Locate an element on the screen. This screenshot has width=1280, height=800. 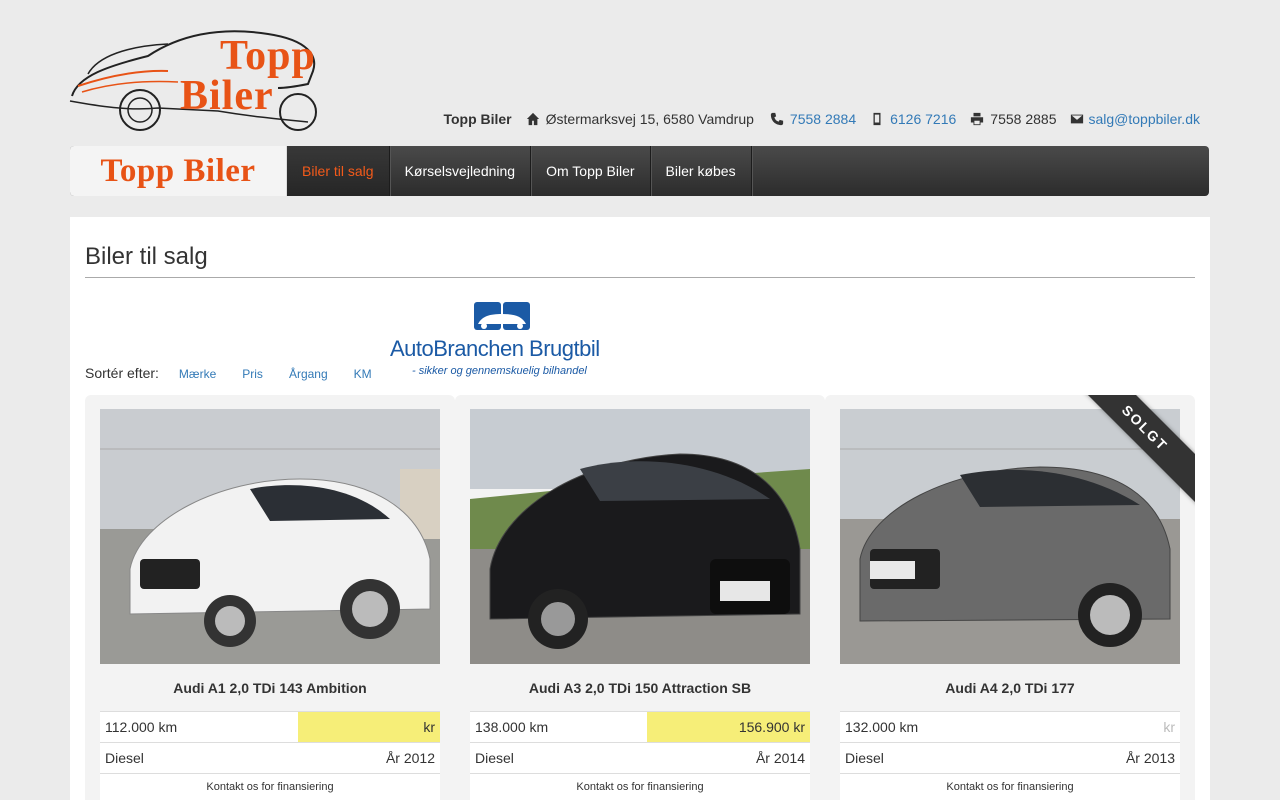
nav-item-biler-til-salg: Biler til salg is located at coordinates (338, 171).